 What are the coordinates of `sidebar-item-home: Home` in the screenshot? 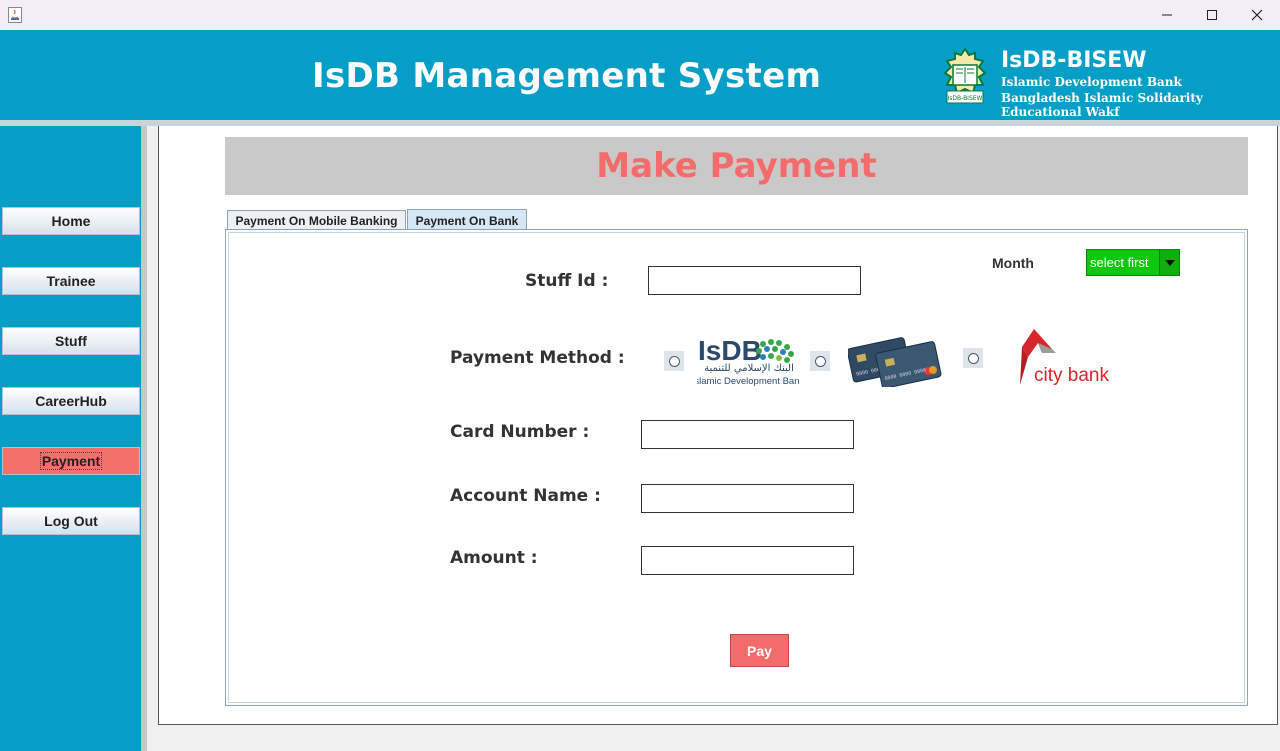 It's located at (71, 221).